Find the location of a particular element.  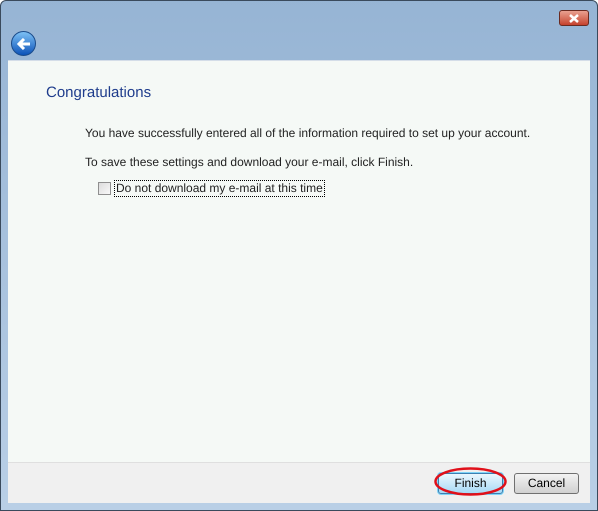

back-button is located at coordinates (23, 43).